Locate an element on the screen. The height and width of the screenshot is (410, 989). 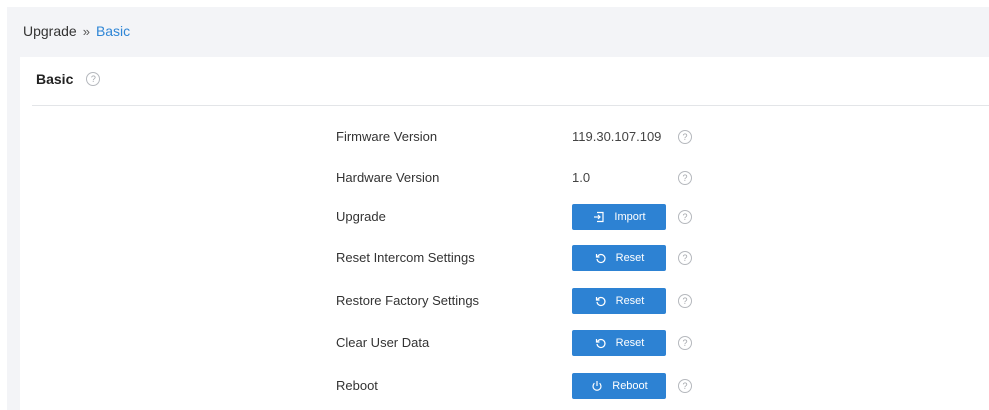
reset-intercom-button: Reset is located at coordinates (619, 258).